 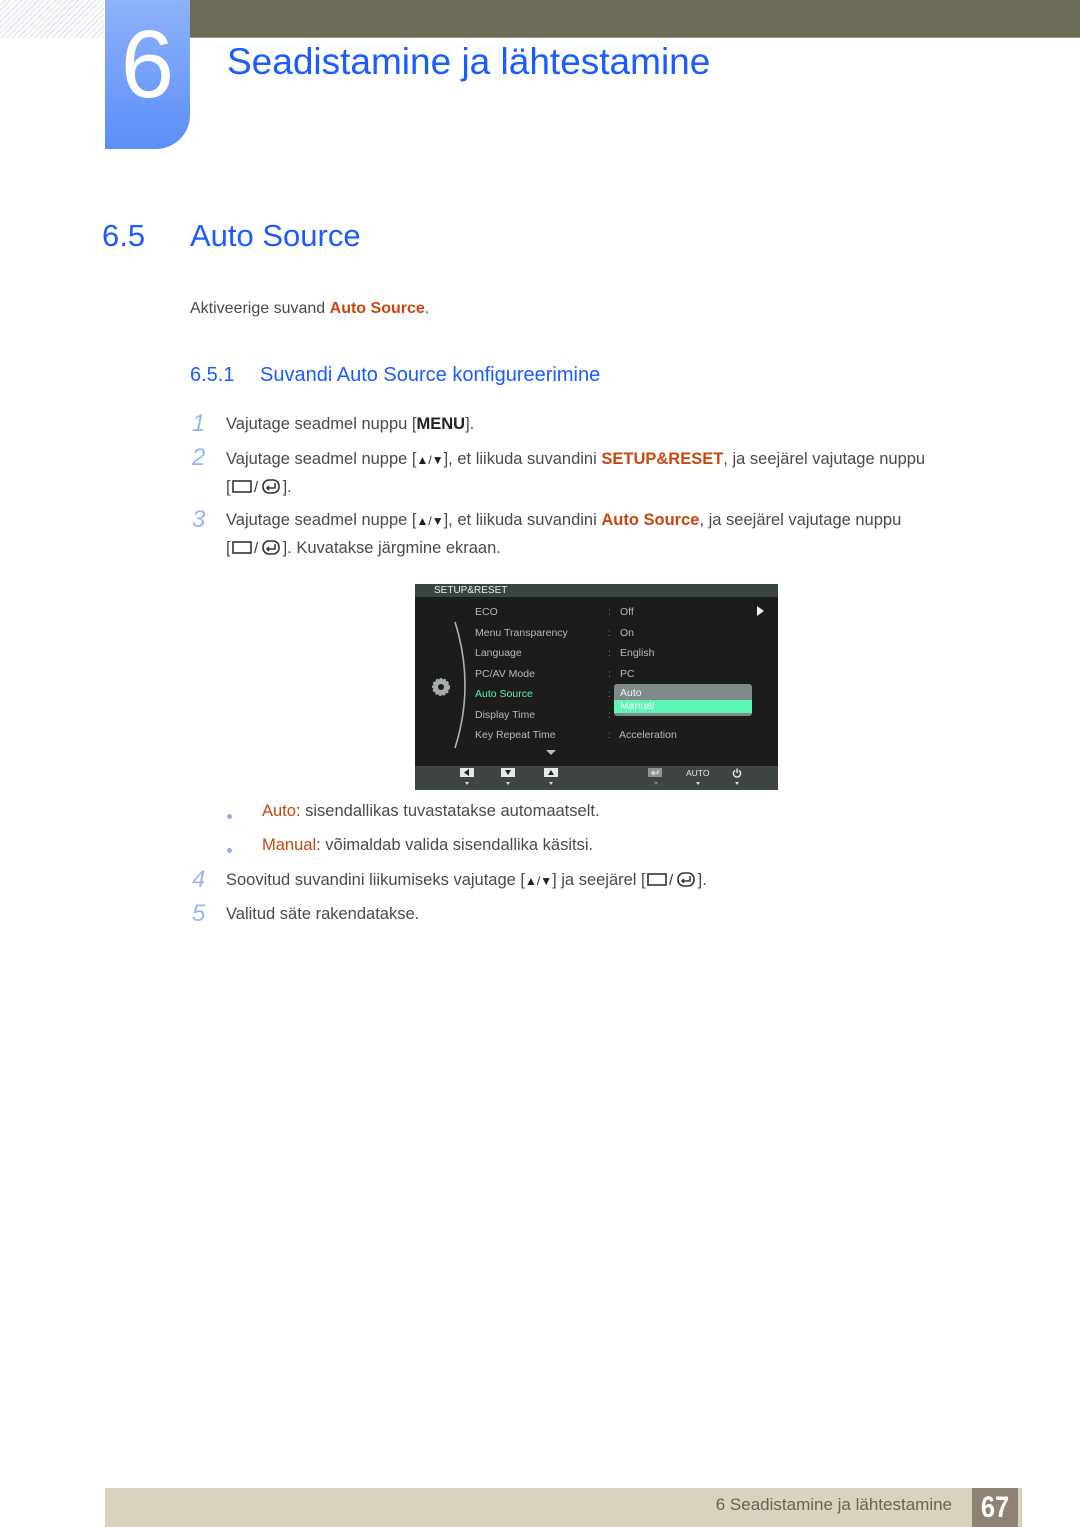 I want to click on step-3-text-line2: [/]. Kuvatakse järgmine ekraan., so click(x=363, y=549).